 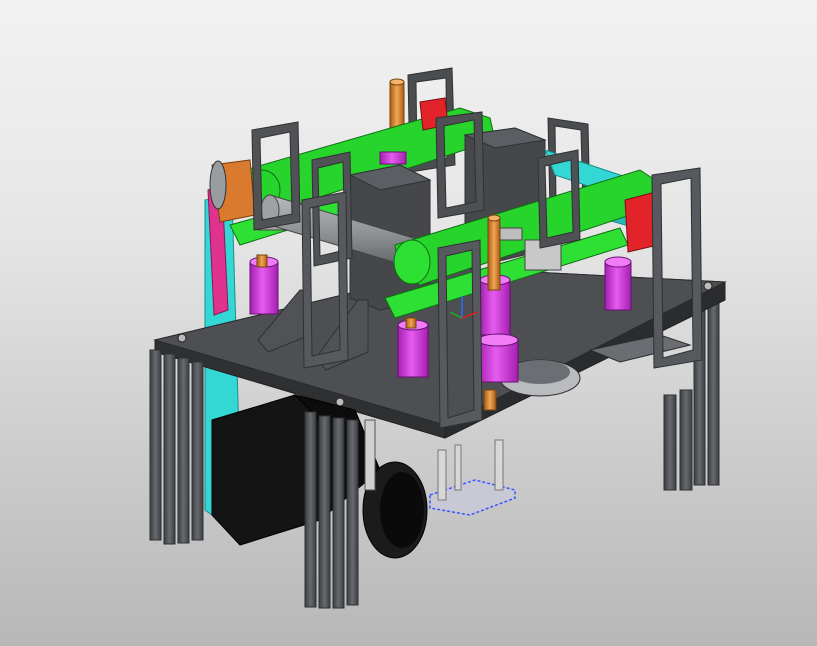 I want to click on leg-front-left, so click(x=176, y=447).